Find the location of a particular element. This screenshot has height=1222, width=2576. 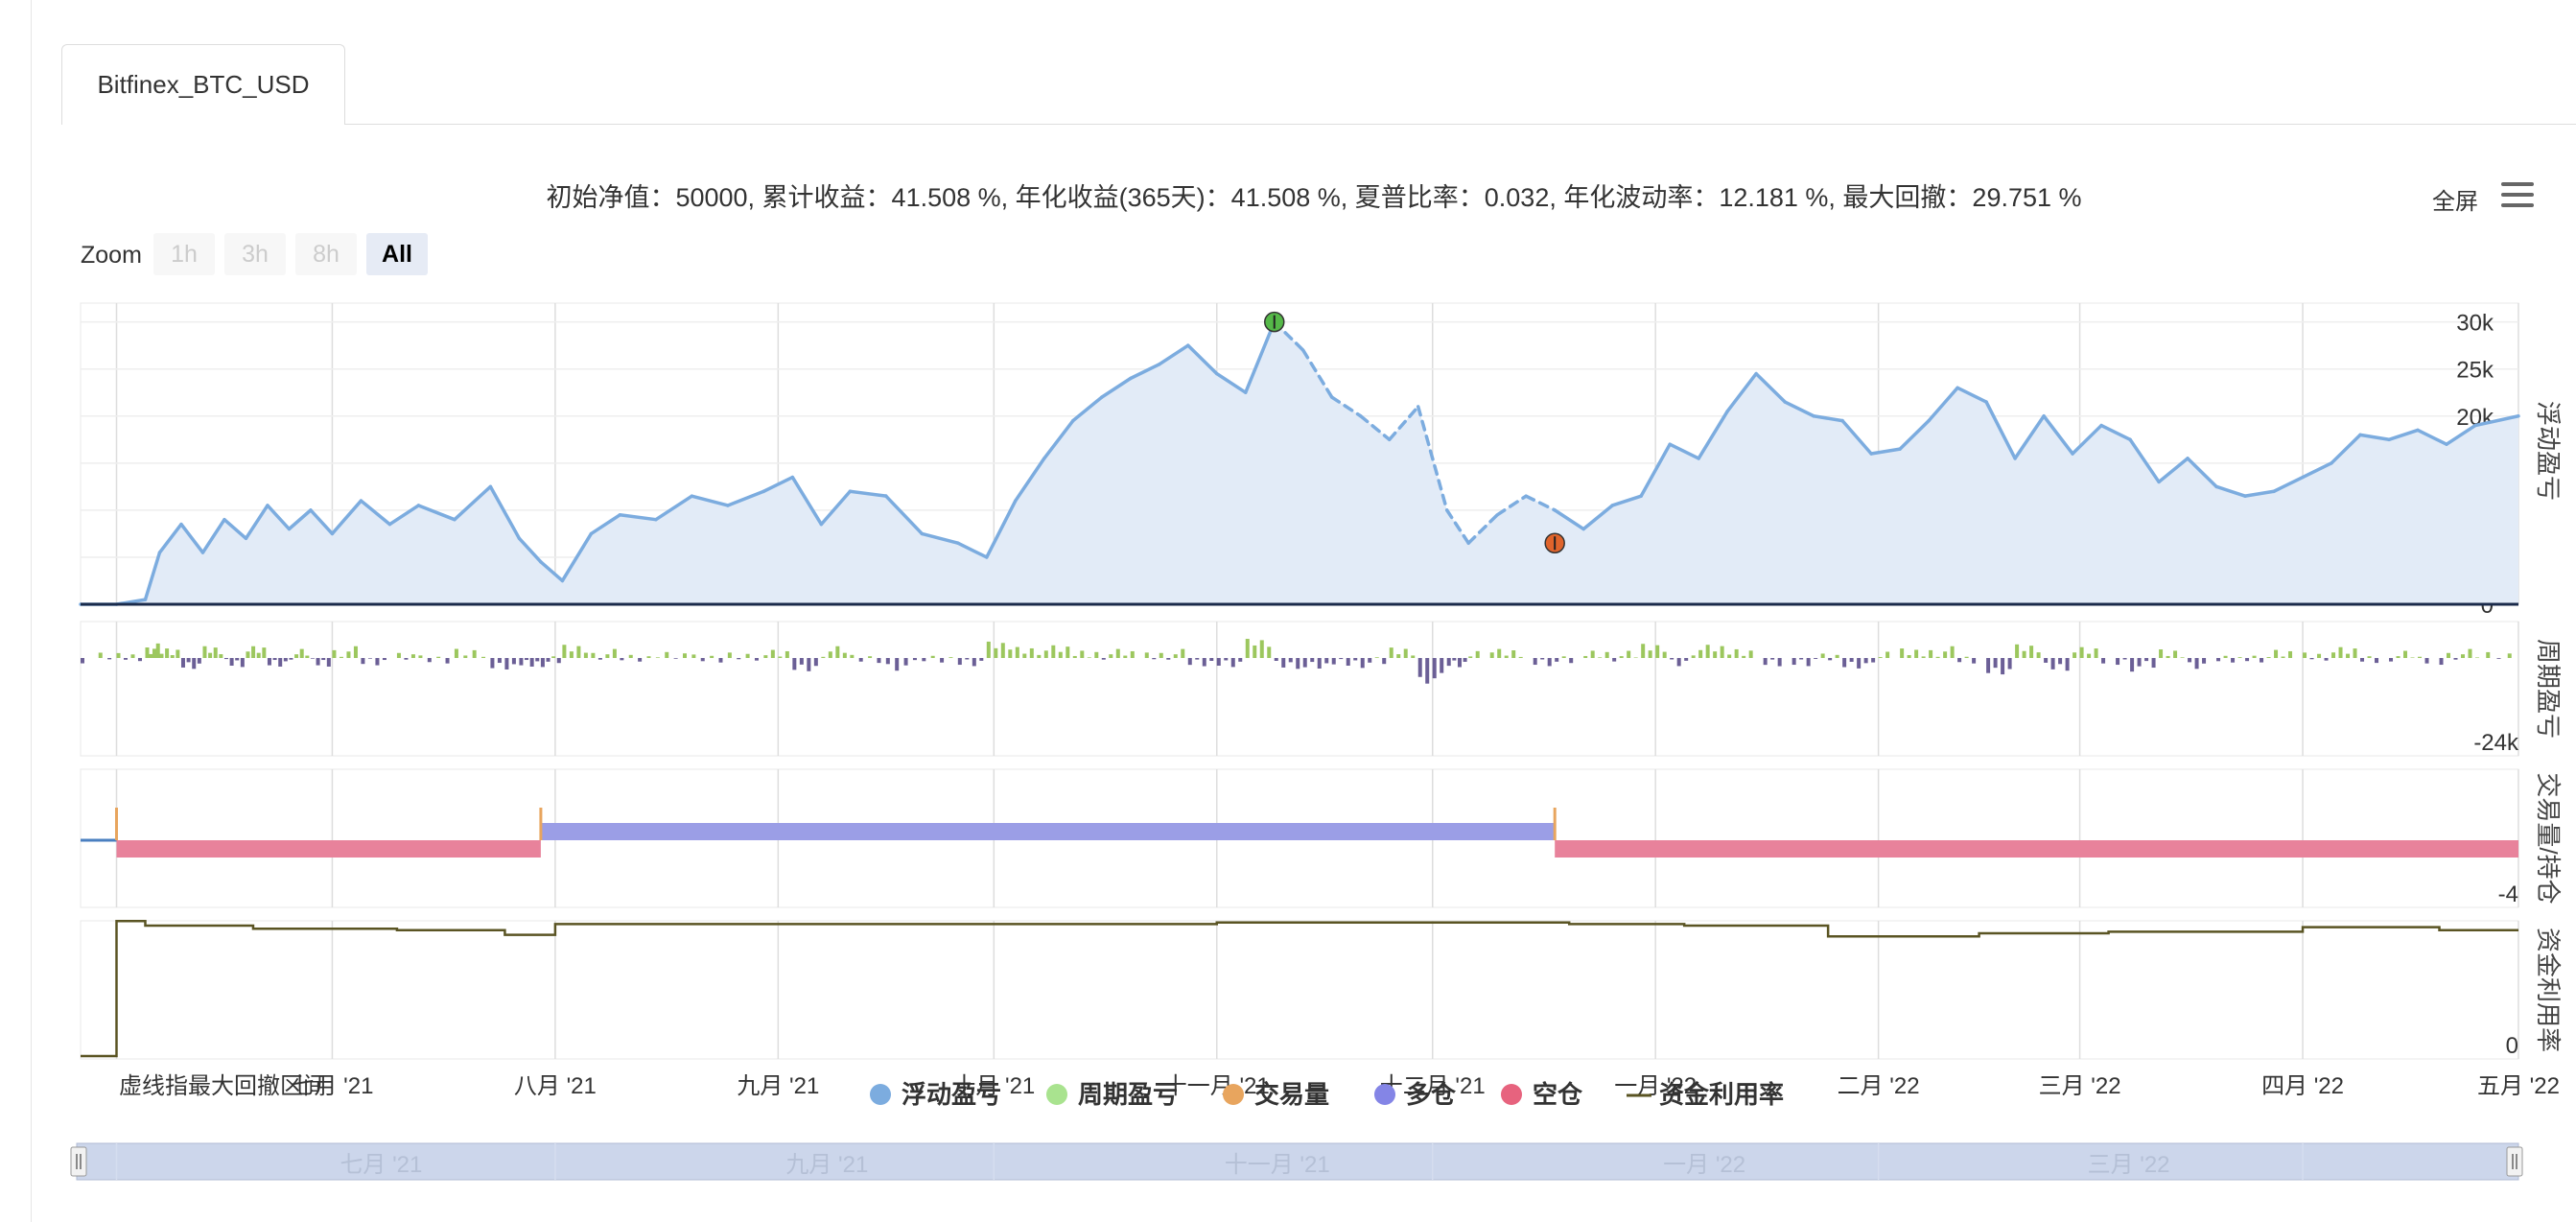

navigator-right-handle is located at coordinates (2514, 1161).